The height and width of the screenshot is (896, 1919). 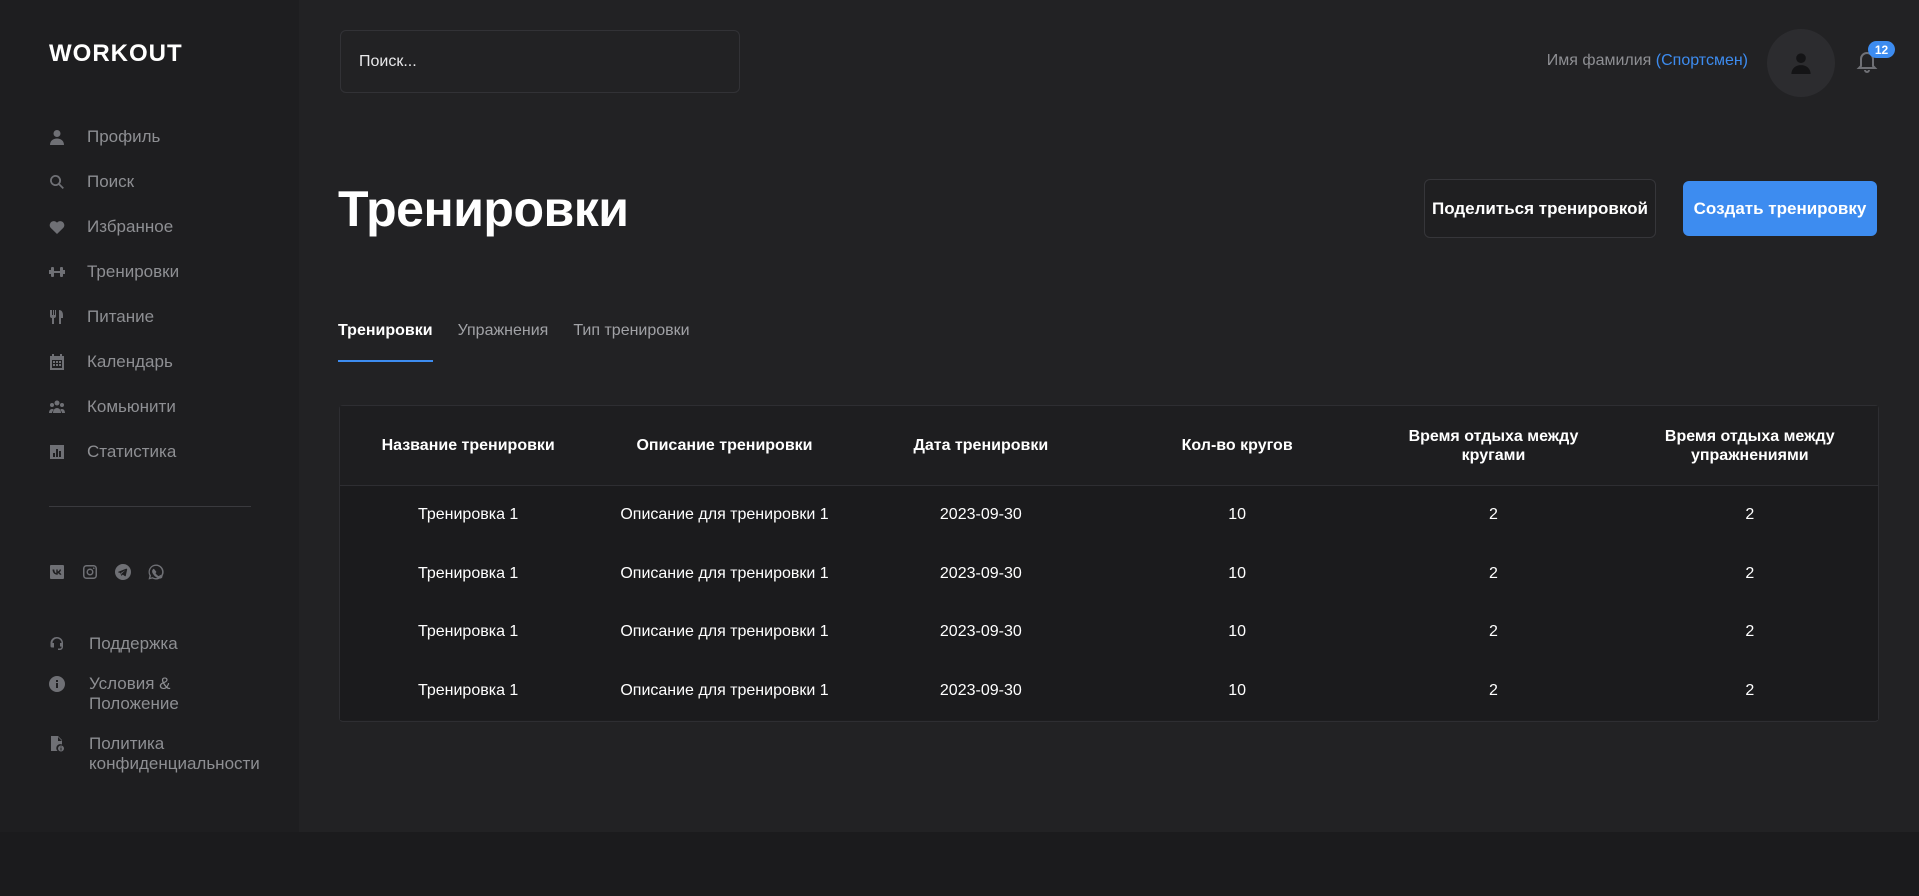 I want to click on sidebar-item-label: Статистика, so click(x=132, y=451).